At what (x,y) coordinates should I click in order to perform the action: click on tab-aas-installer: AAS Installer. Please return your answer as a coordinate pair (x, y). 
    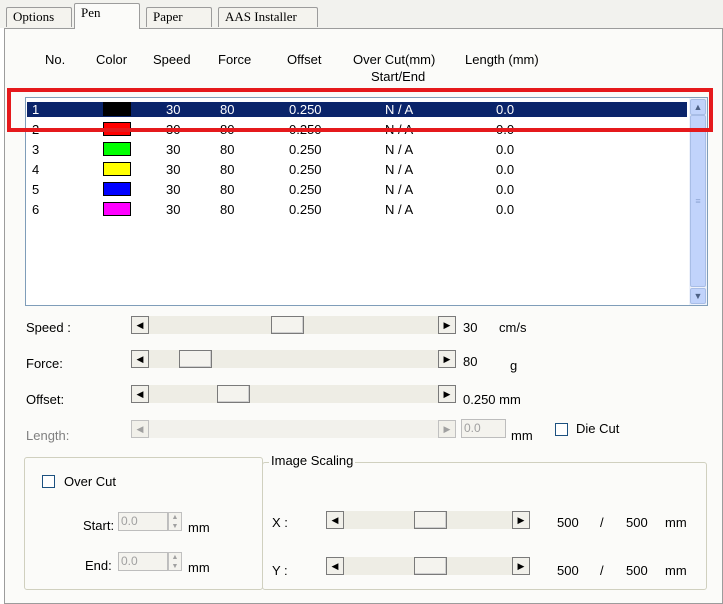
    Looking at the image, I should click on (268, 17).